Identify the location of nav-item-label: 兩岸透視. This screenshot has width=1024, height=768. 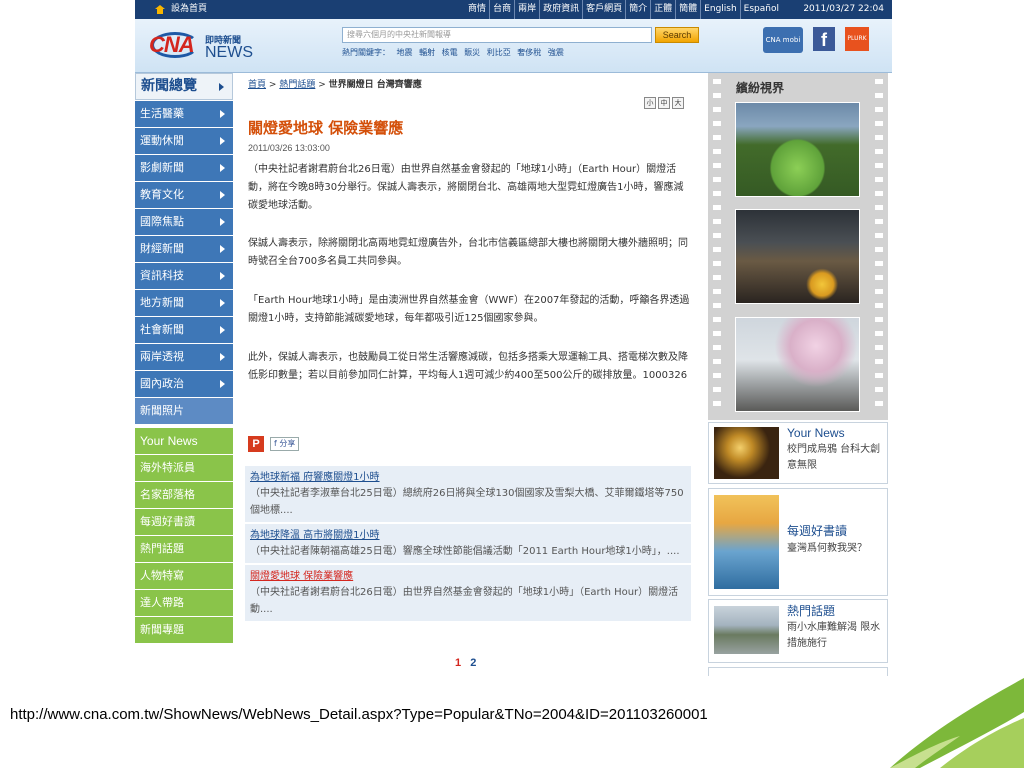
(162, 356).